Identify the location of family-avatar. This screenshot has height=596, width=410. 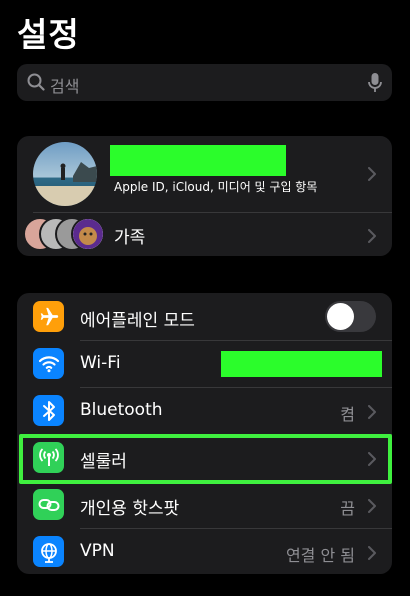
(88, 234).